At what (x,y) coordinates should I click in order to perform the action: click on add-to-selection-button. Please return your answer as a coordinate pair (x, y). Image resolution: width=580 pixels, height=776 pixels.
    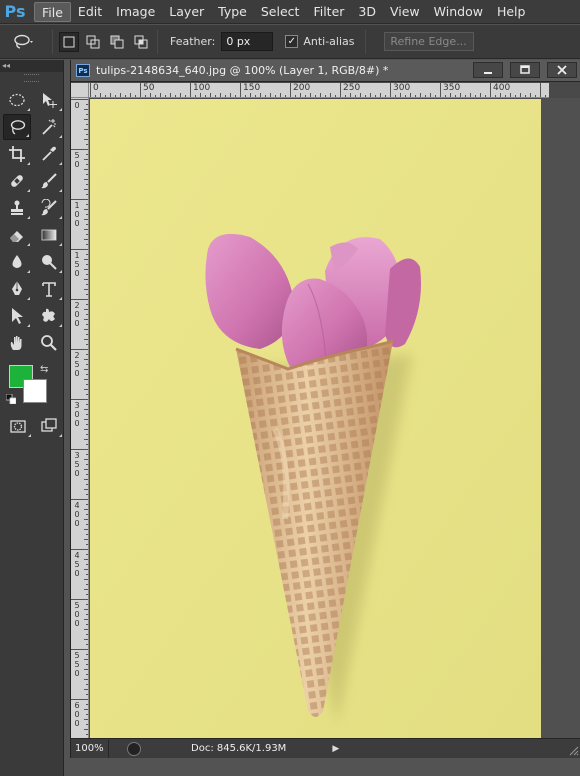
    Looking at the image, I should click on (93, 42).